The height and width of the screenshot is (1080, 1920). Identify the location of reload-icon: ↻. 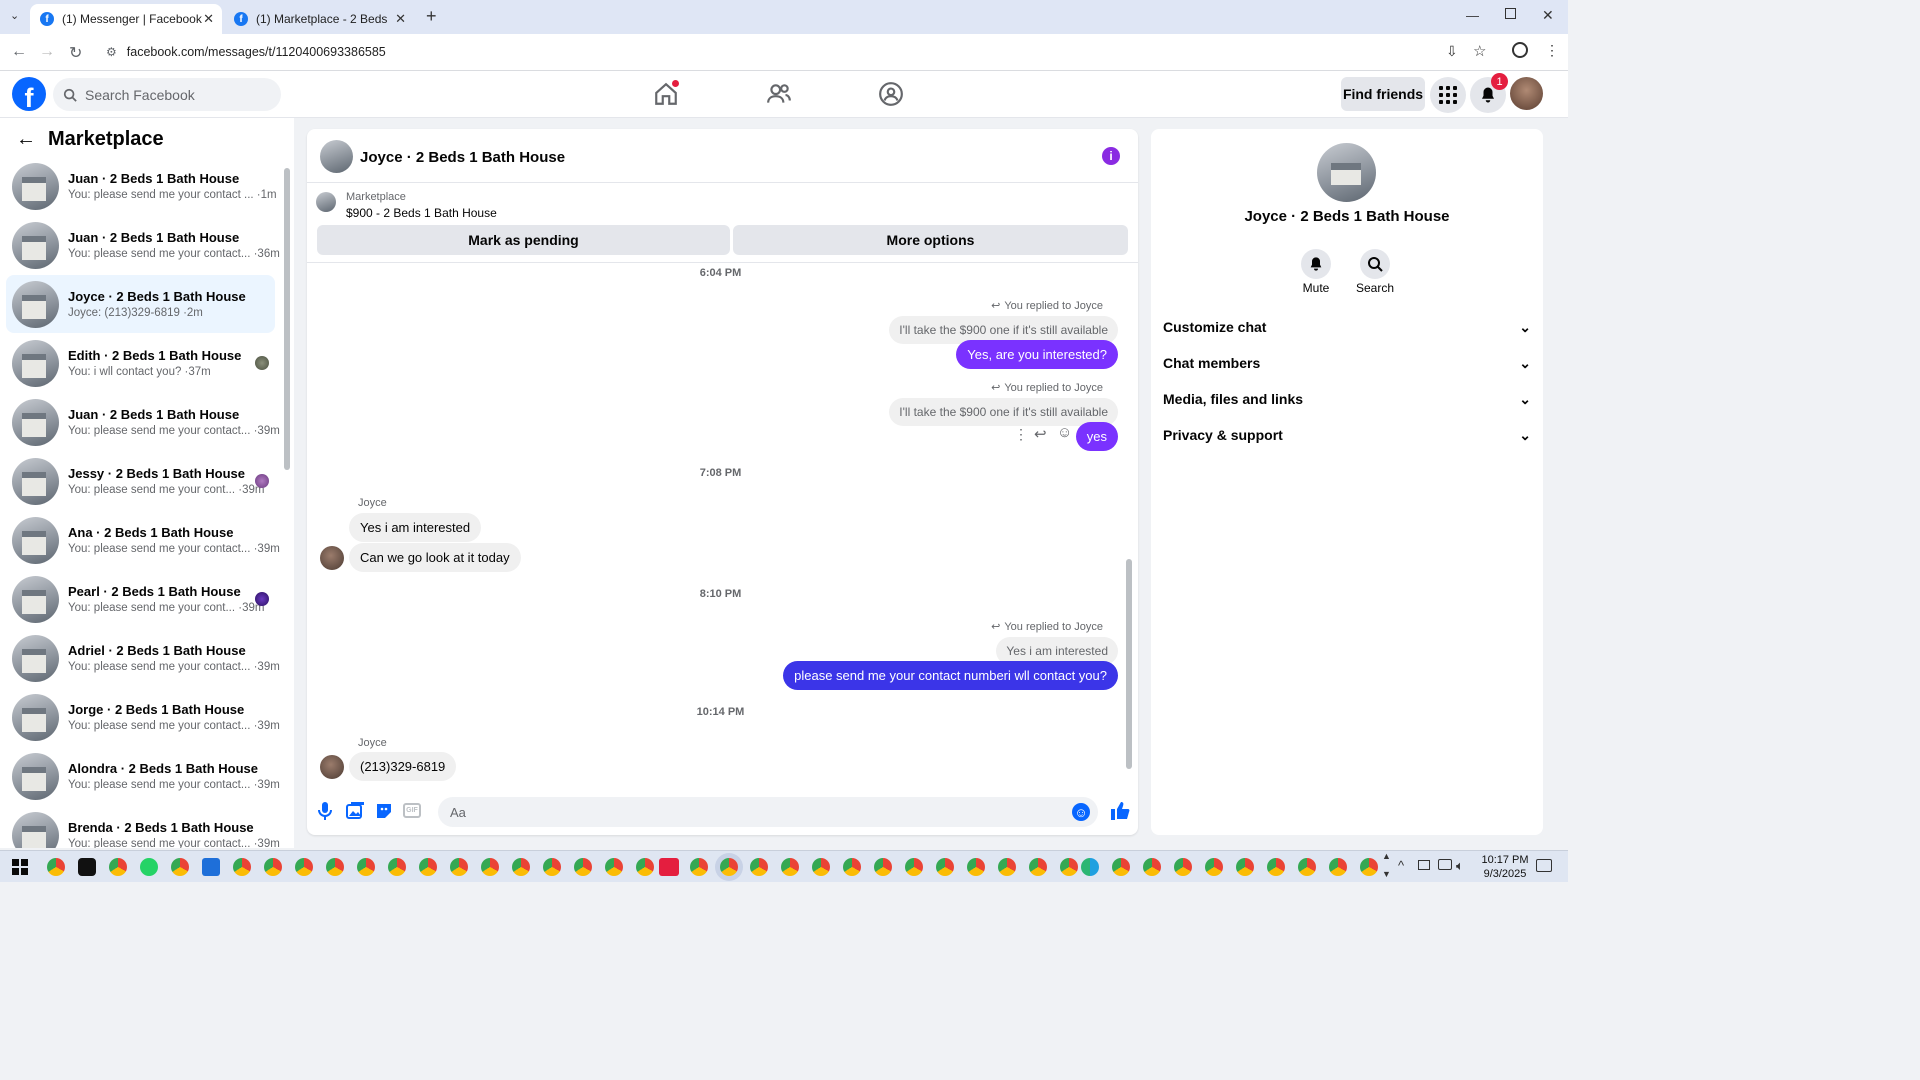
(75, 53).